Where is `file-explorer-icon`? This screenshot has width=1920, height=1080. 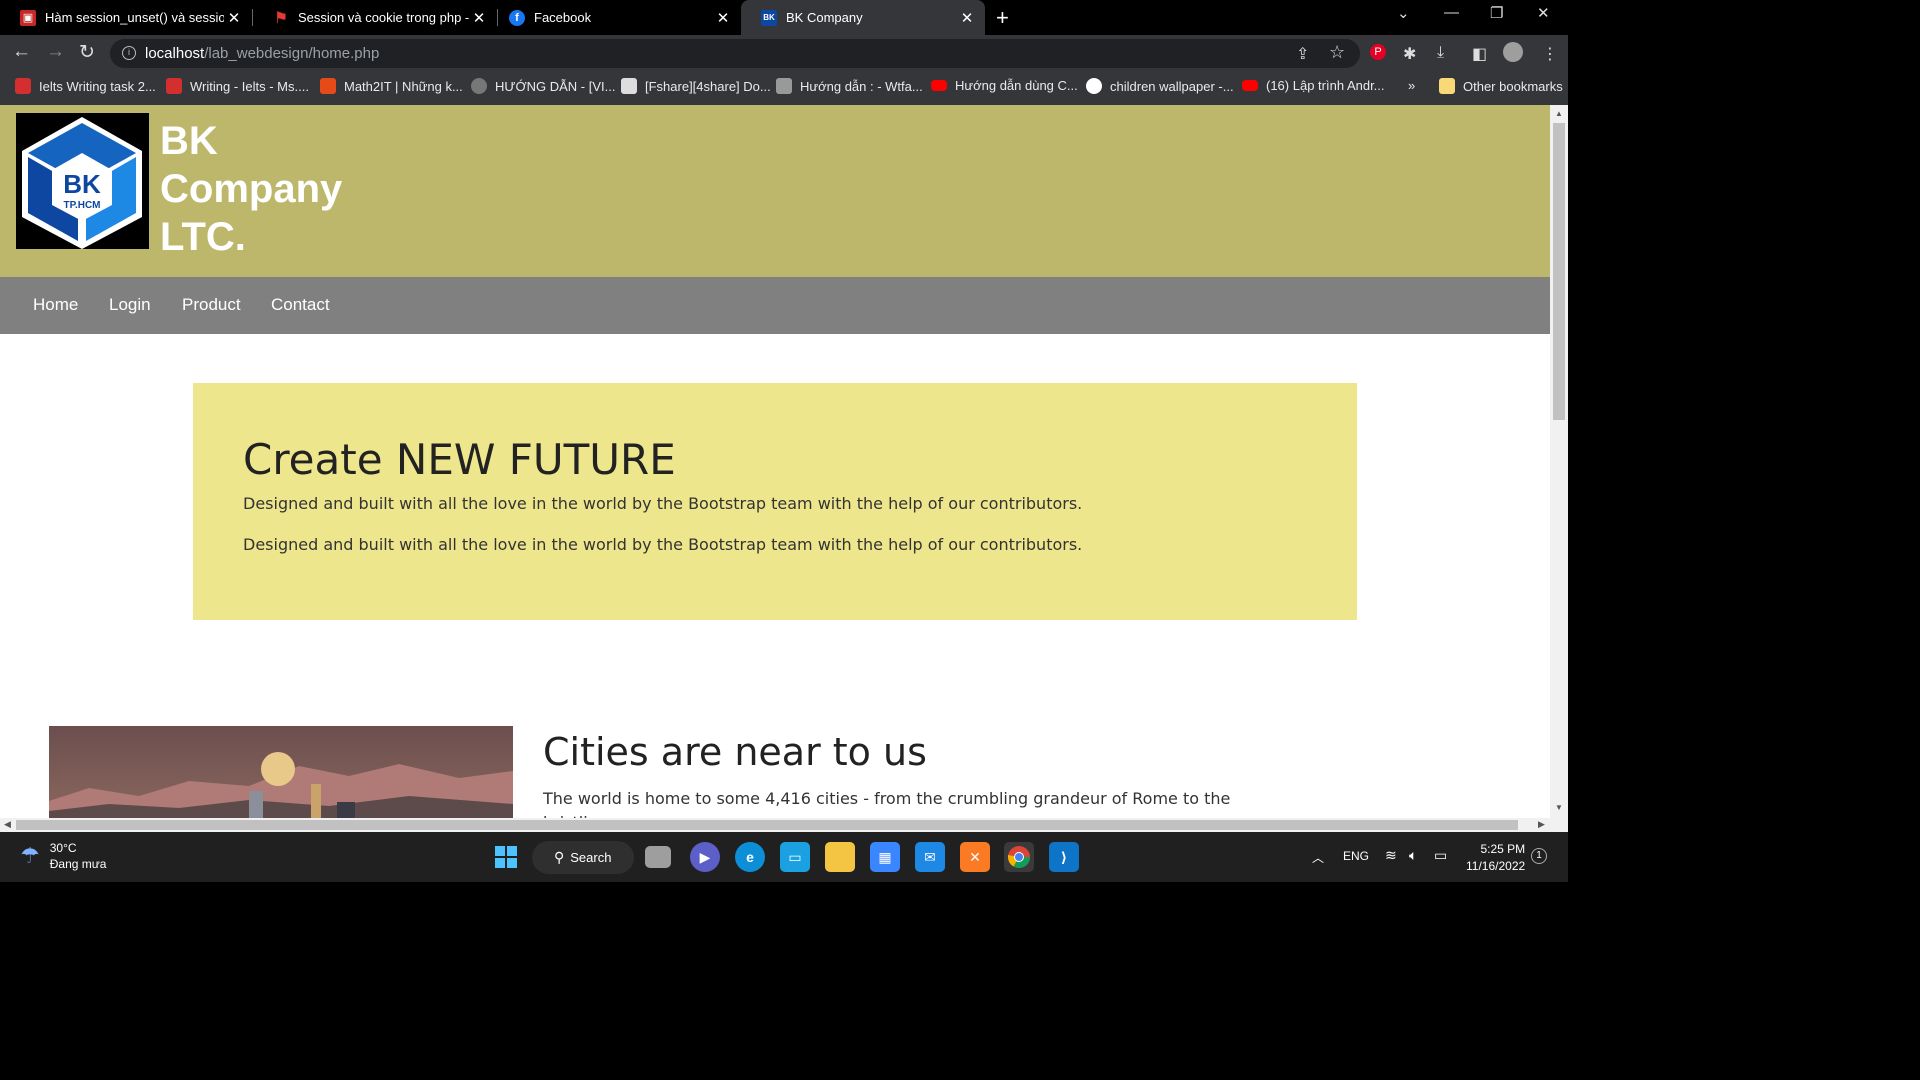 file-explorer-icon is located at coordinates (840, 857).